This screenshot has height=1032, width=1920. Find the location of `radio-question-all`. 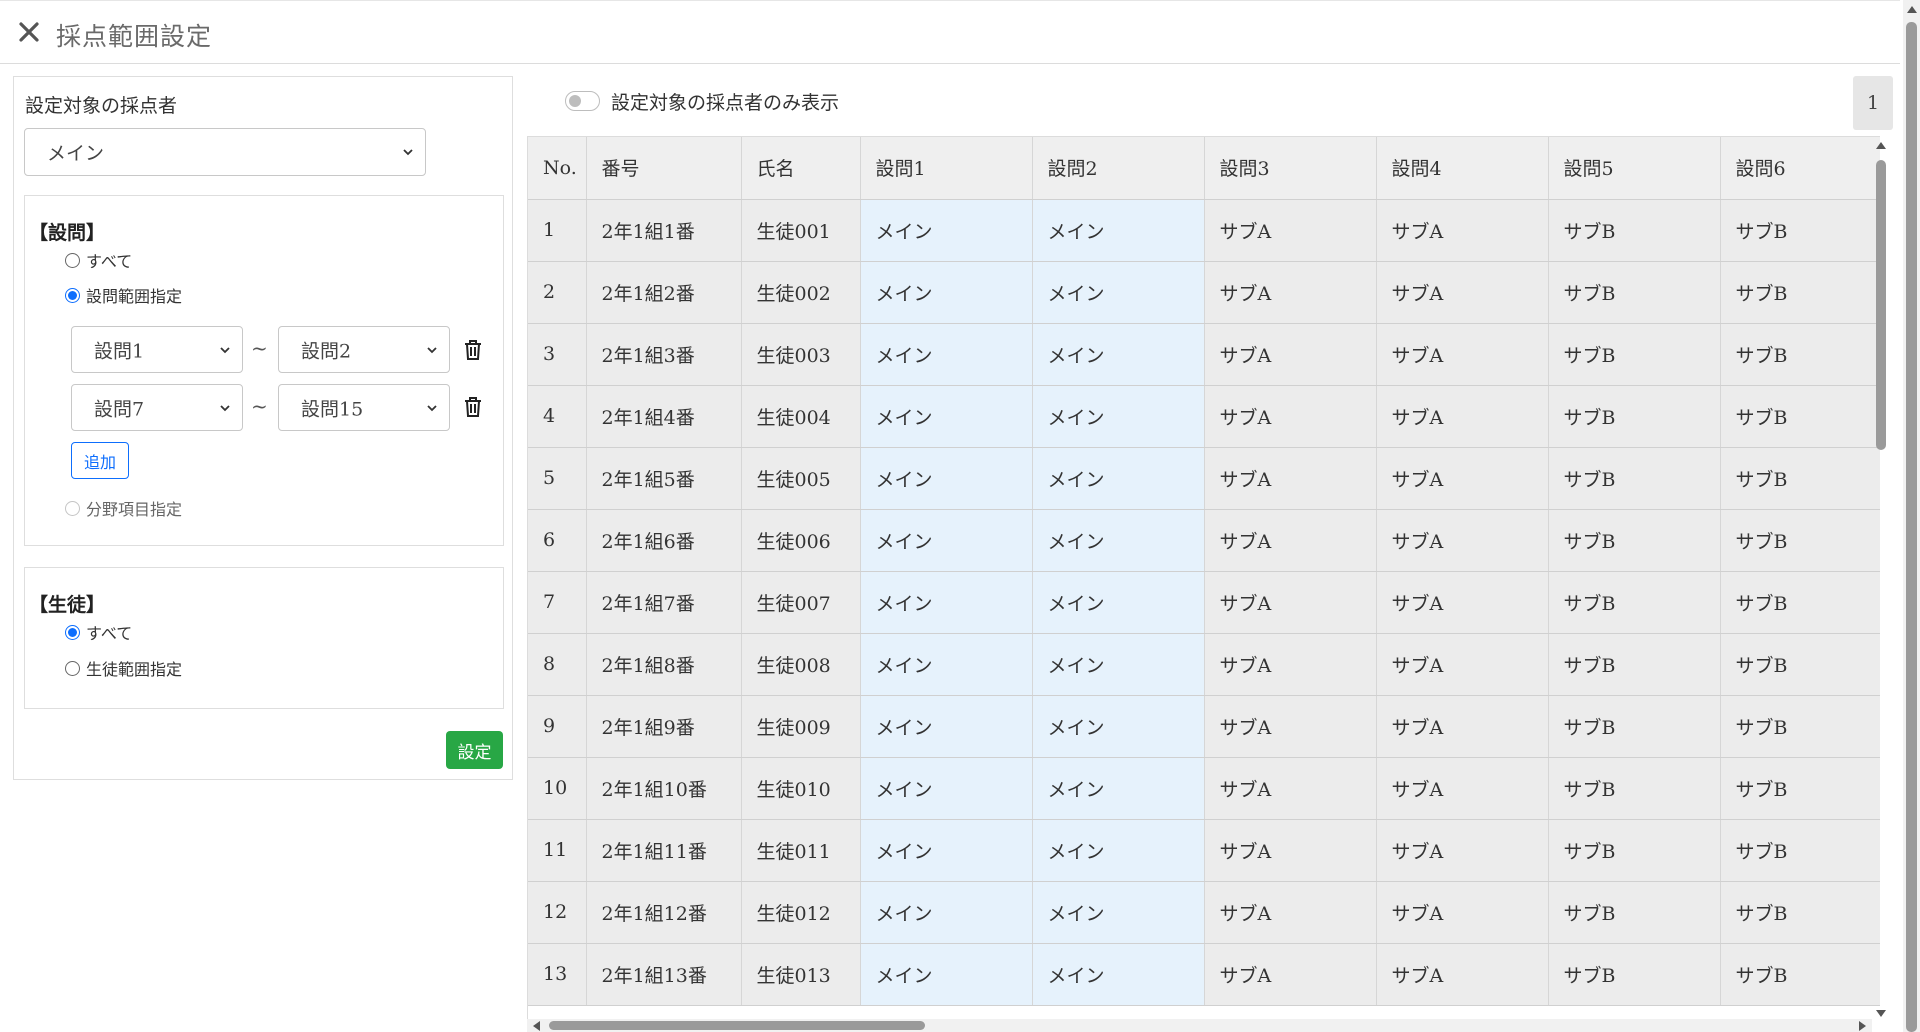

radio-question-all is located at coordinates (72, 260).